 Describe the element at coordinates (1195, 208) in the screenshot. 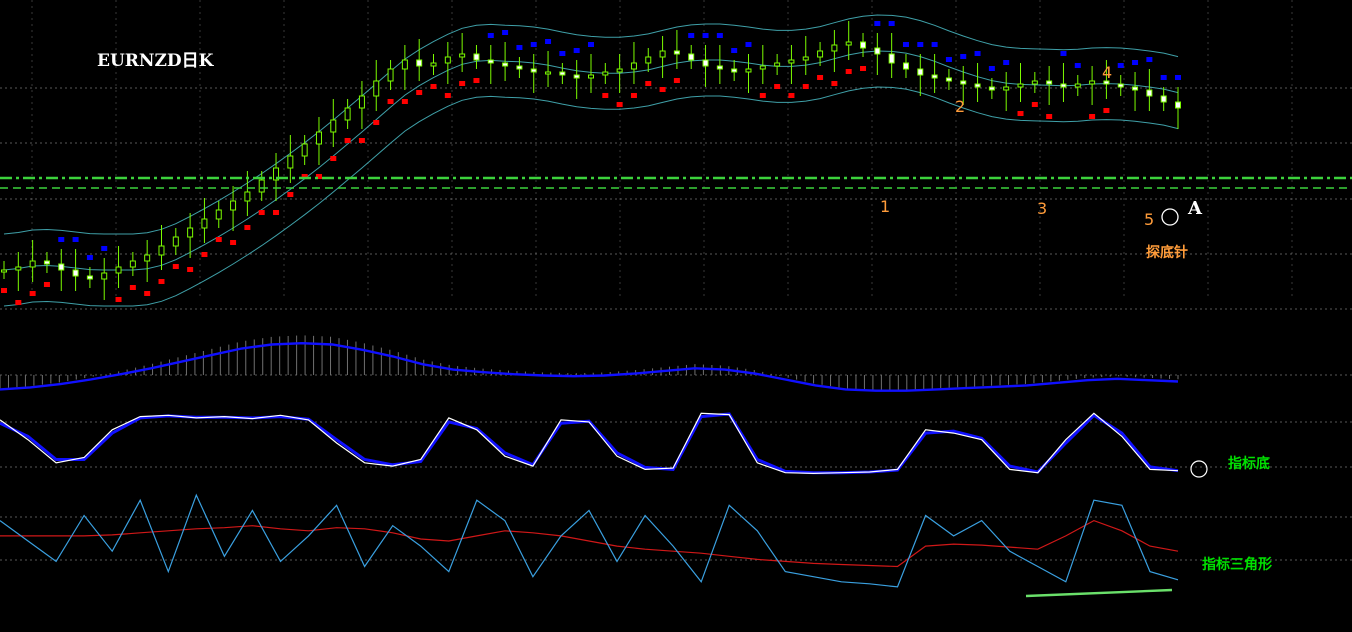

I see `point-label-a: A` at that location.